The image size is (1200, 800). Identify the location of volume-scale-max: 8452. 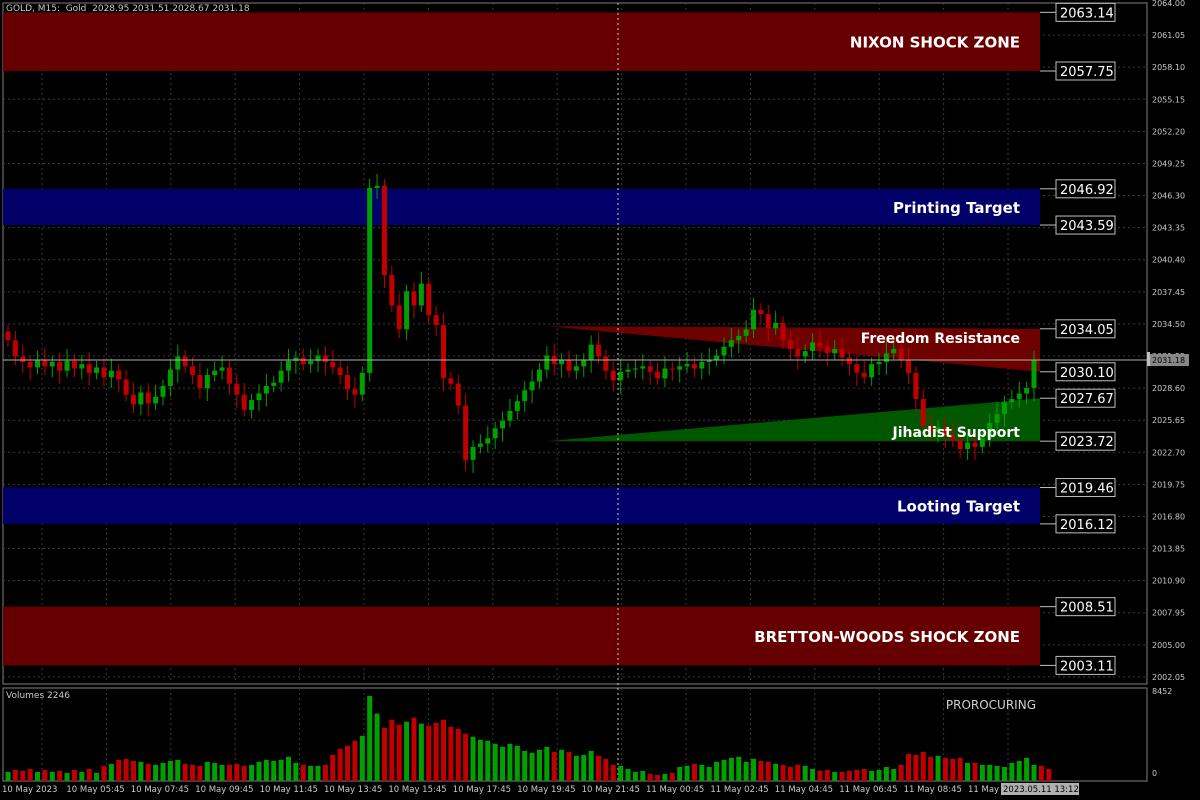
(1162, 691).